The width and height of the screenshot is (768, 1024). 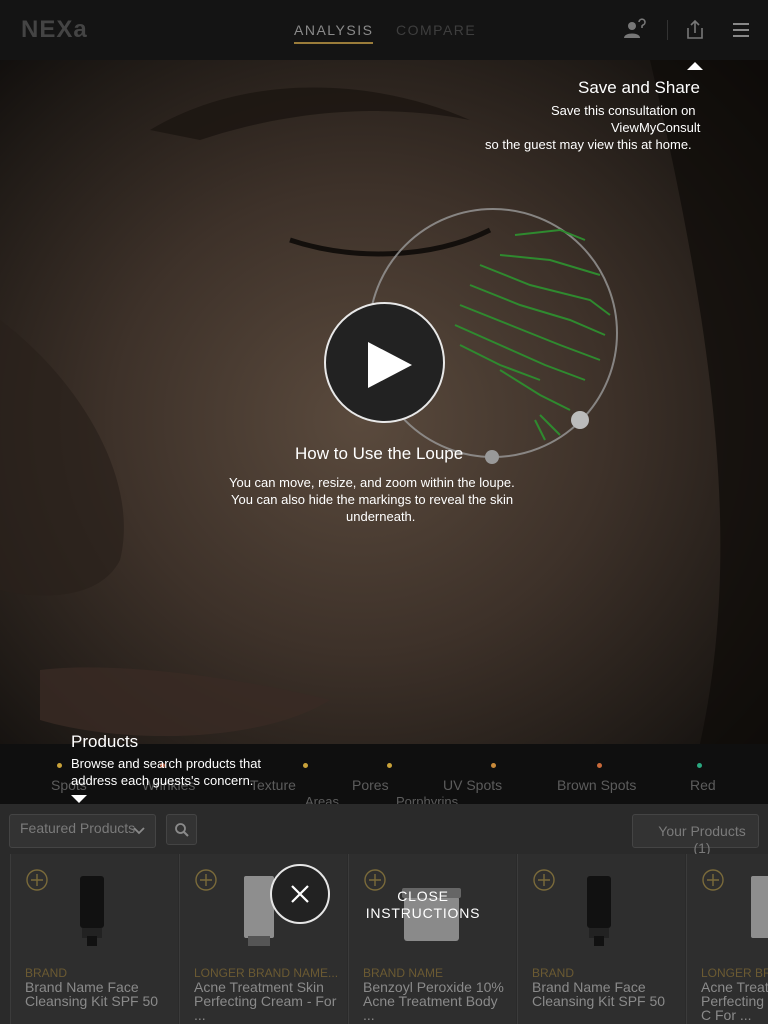 What do you see at coordinates (695, 66) in the screenshot?
I see `tip-arrow-up` at bounding box center [695, 66].